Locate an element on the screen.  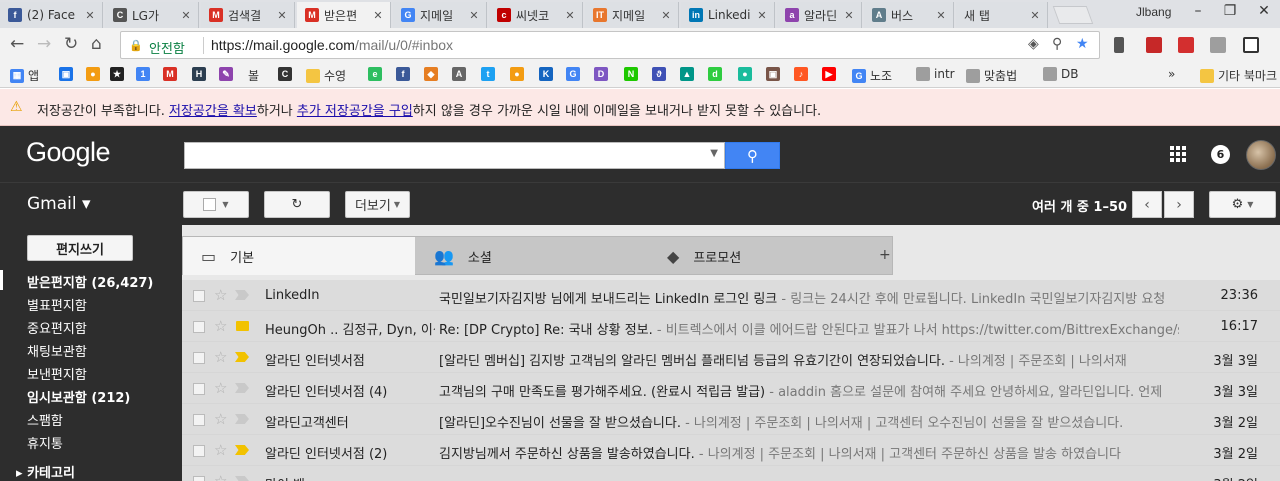
nav-item: 중요편지함 is located at coordinates (57, 327).